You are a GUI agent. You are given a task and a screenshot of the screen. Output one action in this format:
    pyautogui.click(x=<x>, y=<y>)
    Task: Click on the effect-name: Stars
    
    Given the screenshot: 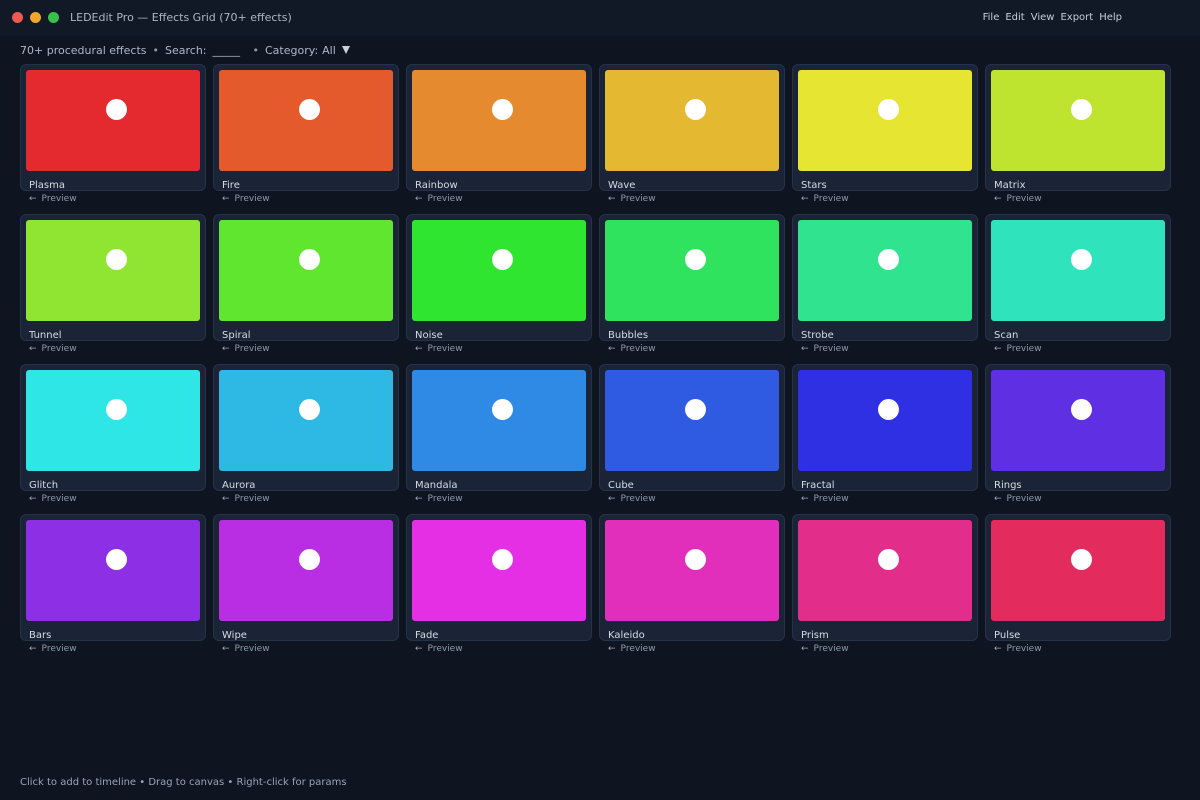 What is the action you would take?
    pyautogui.click(x=814, y=185)
    